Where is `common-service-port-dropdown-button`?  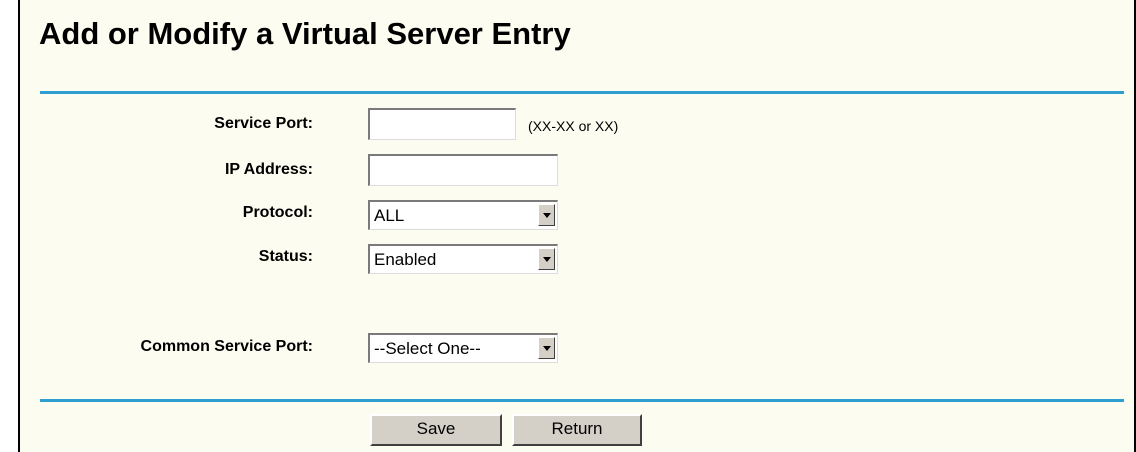
common-service-port-dropdown-button is located at coordinates (546, 348).